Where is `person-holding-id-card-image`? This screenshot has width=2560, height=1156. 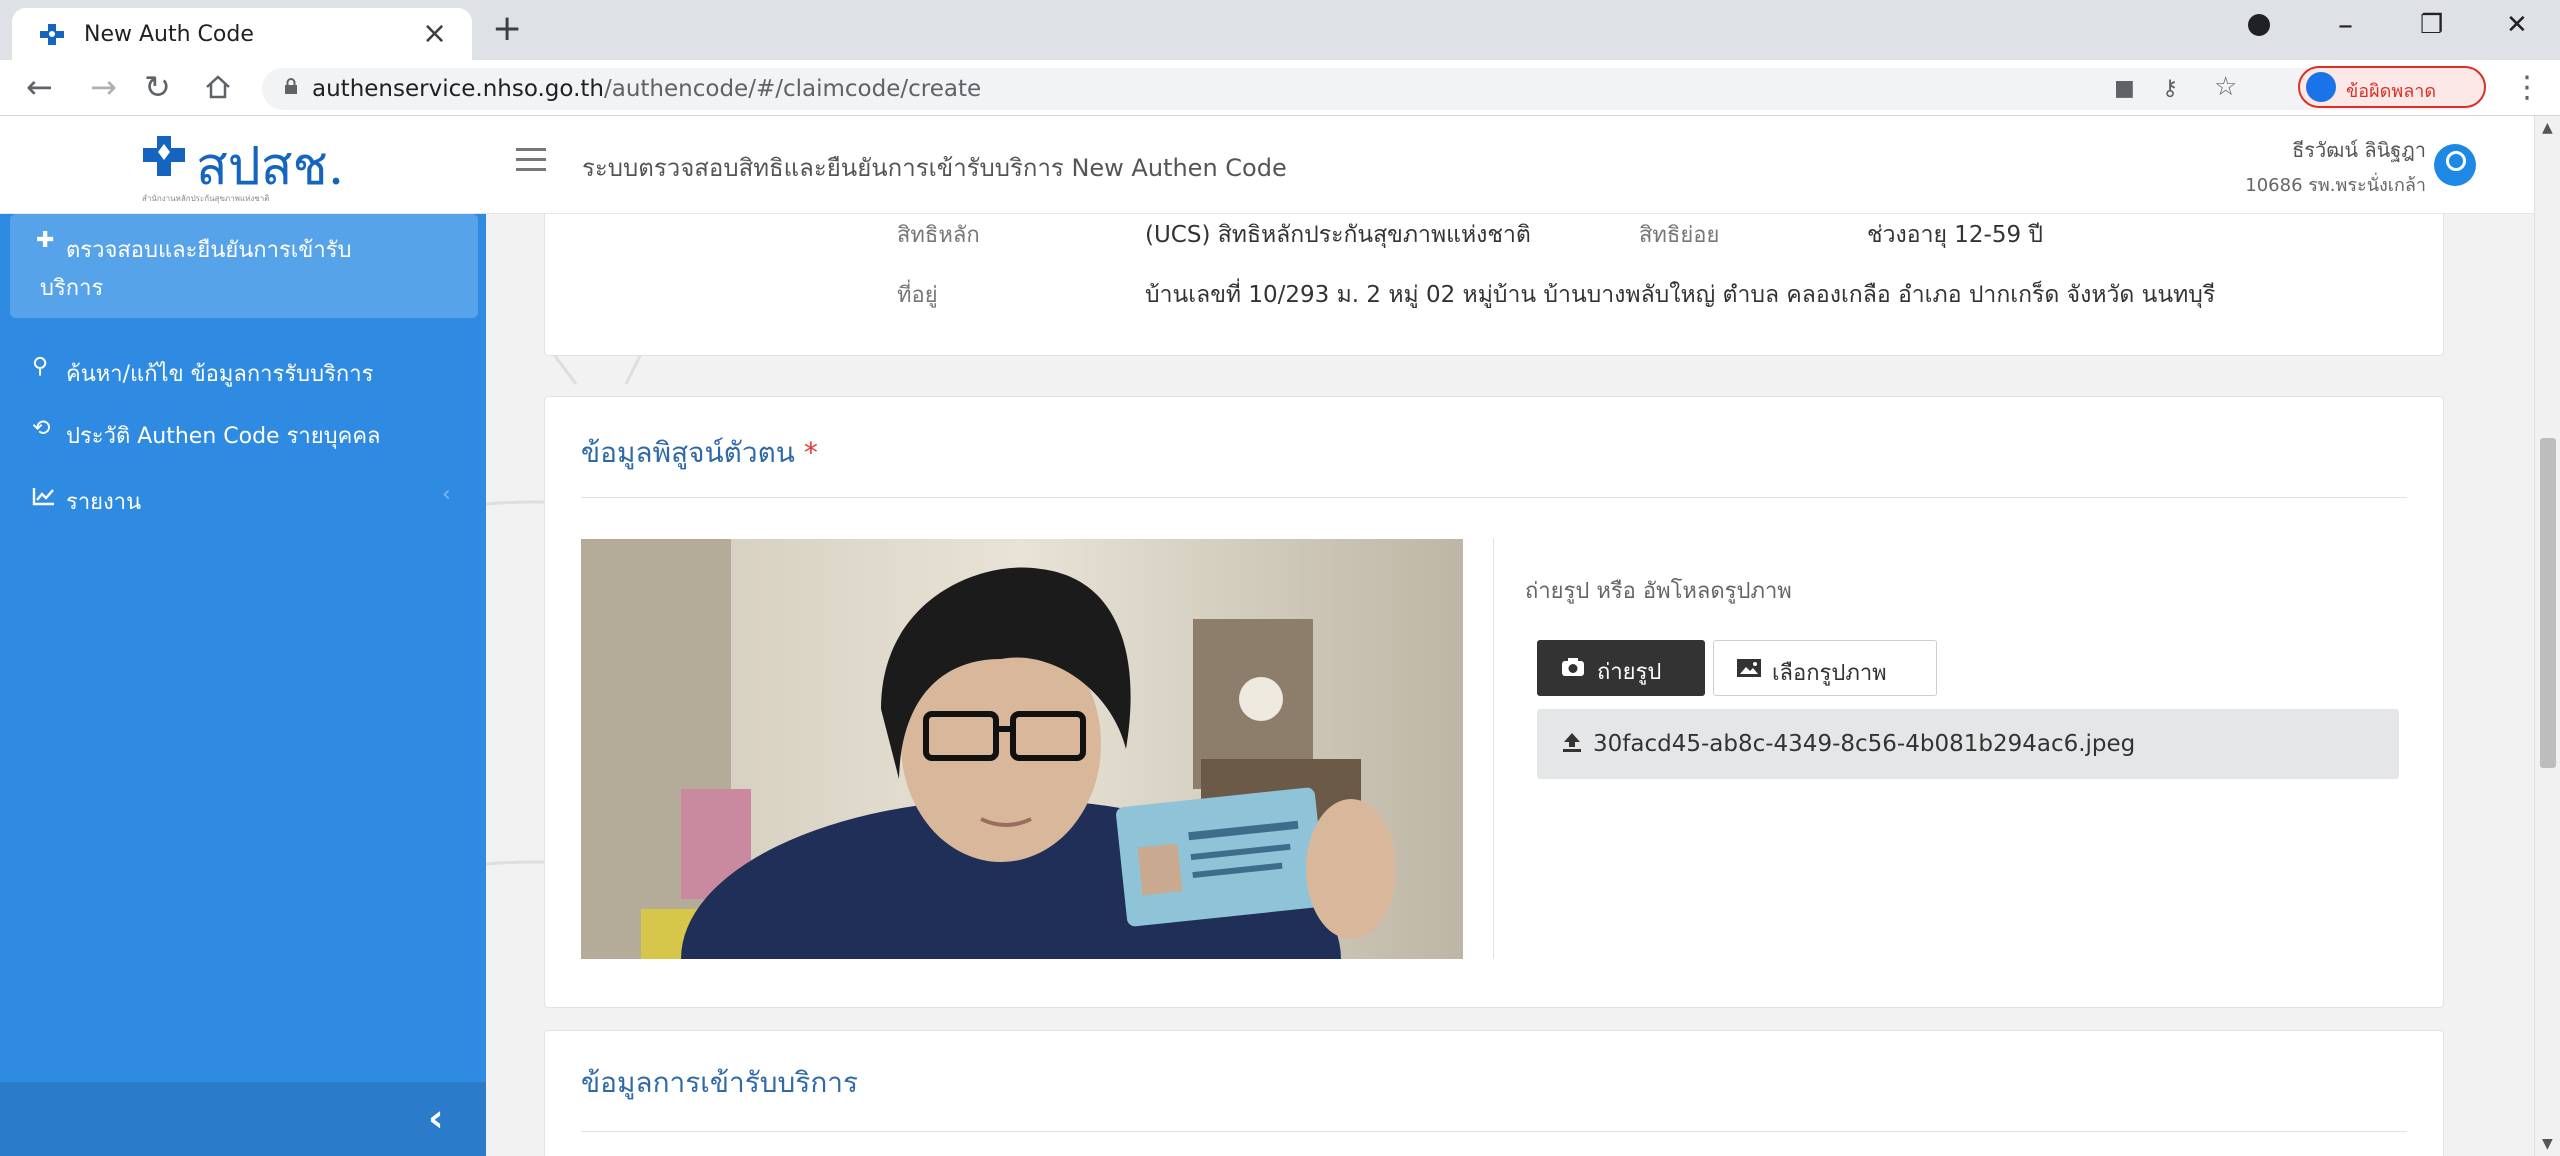
person-holding-id-card-image is located at coordinates (1022, 749).